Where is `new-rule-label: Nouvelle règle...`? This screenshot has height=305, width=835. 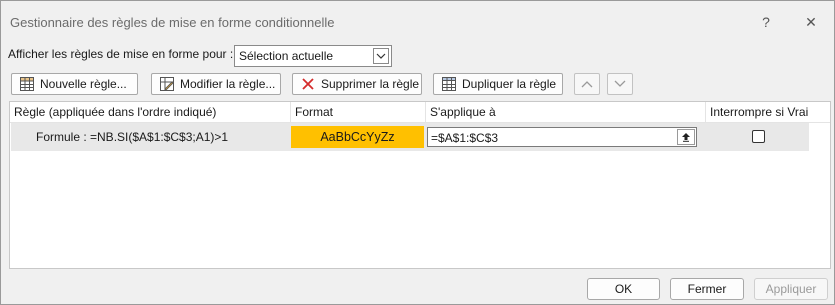
new-rule-label: Nouvelle règle... is located at coordinates (83, 84).